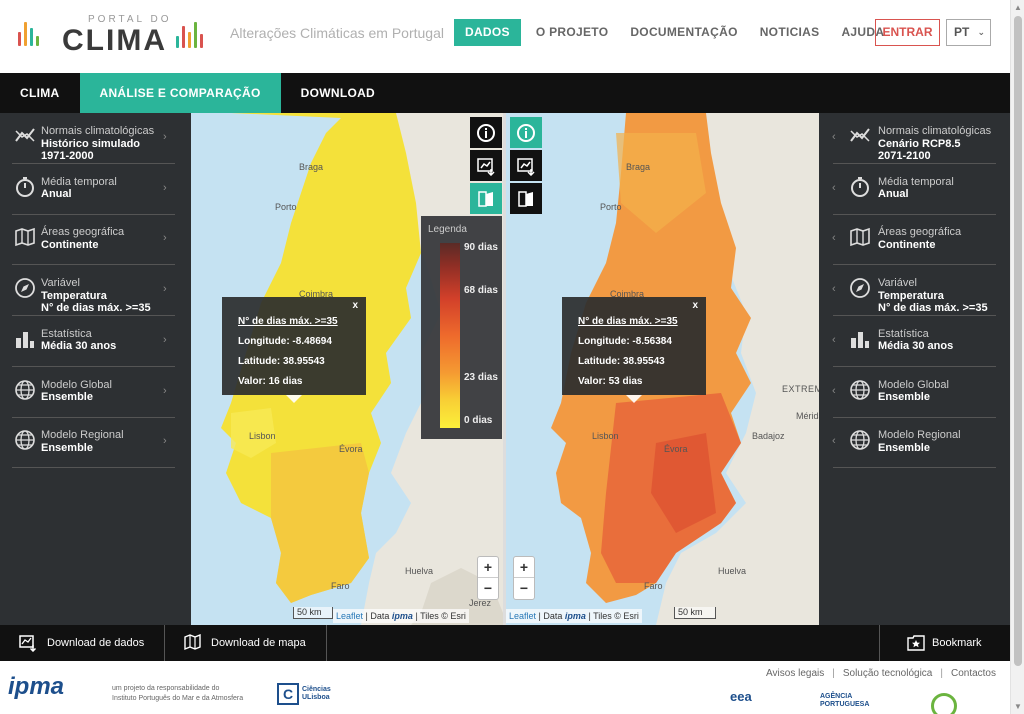 The width and height of the screenshot is (1024, 714). I want to click on info-button-right, so click(526, 132).